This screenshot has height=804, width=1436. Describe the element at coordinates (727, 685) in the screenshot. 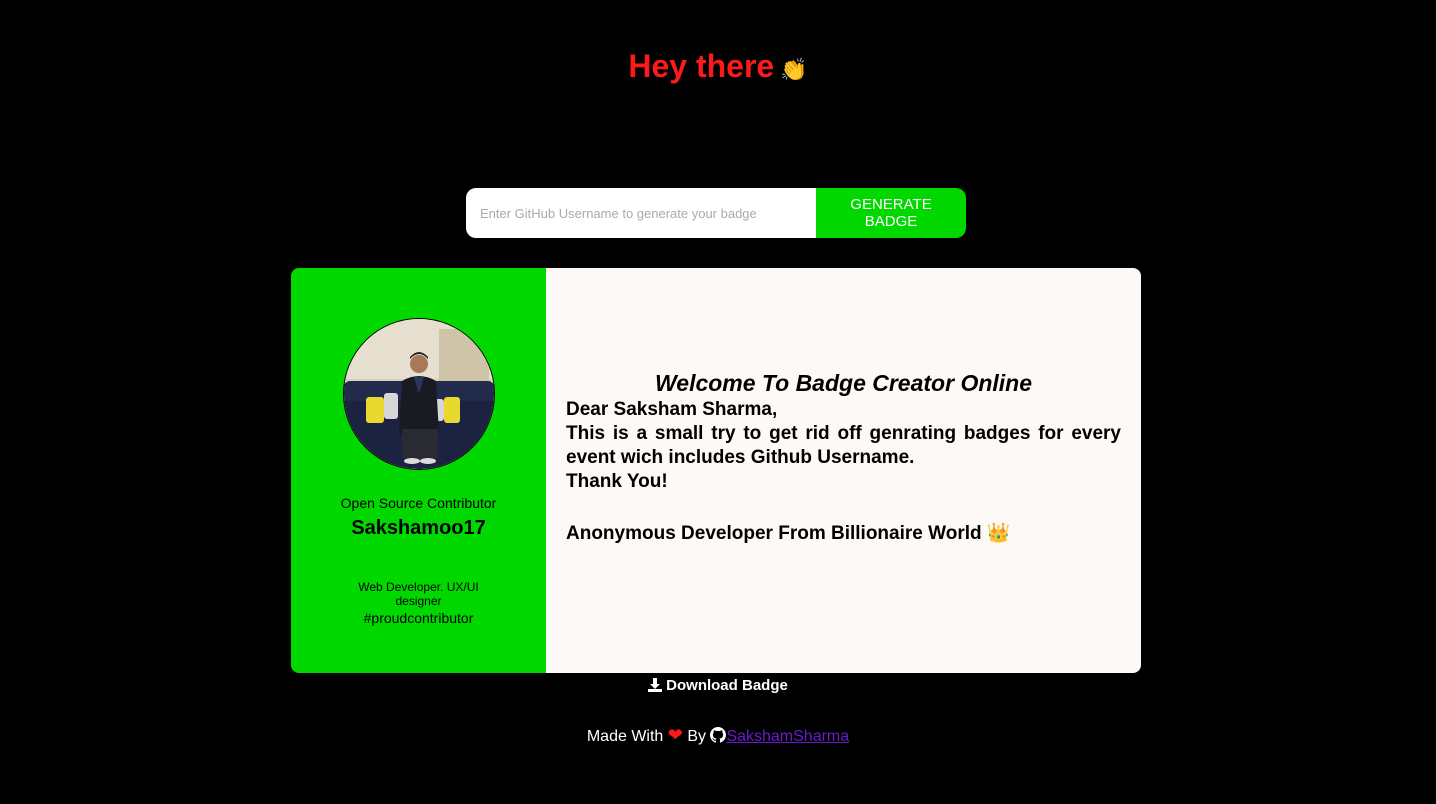

I see `download-label: Download Badge` at that location.